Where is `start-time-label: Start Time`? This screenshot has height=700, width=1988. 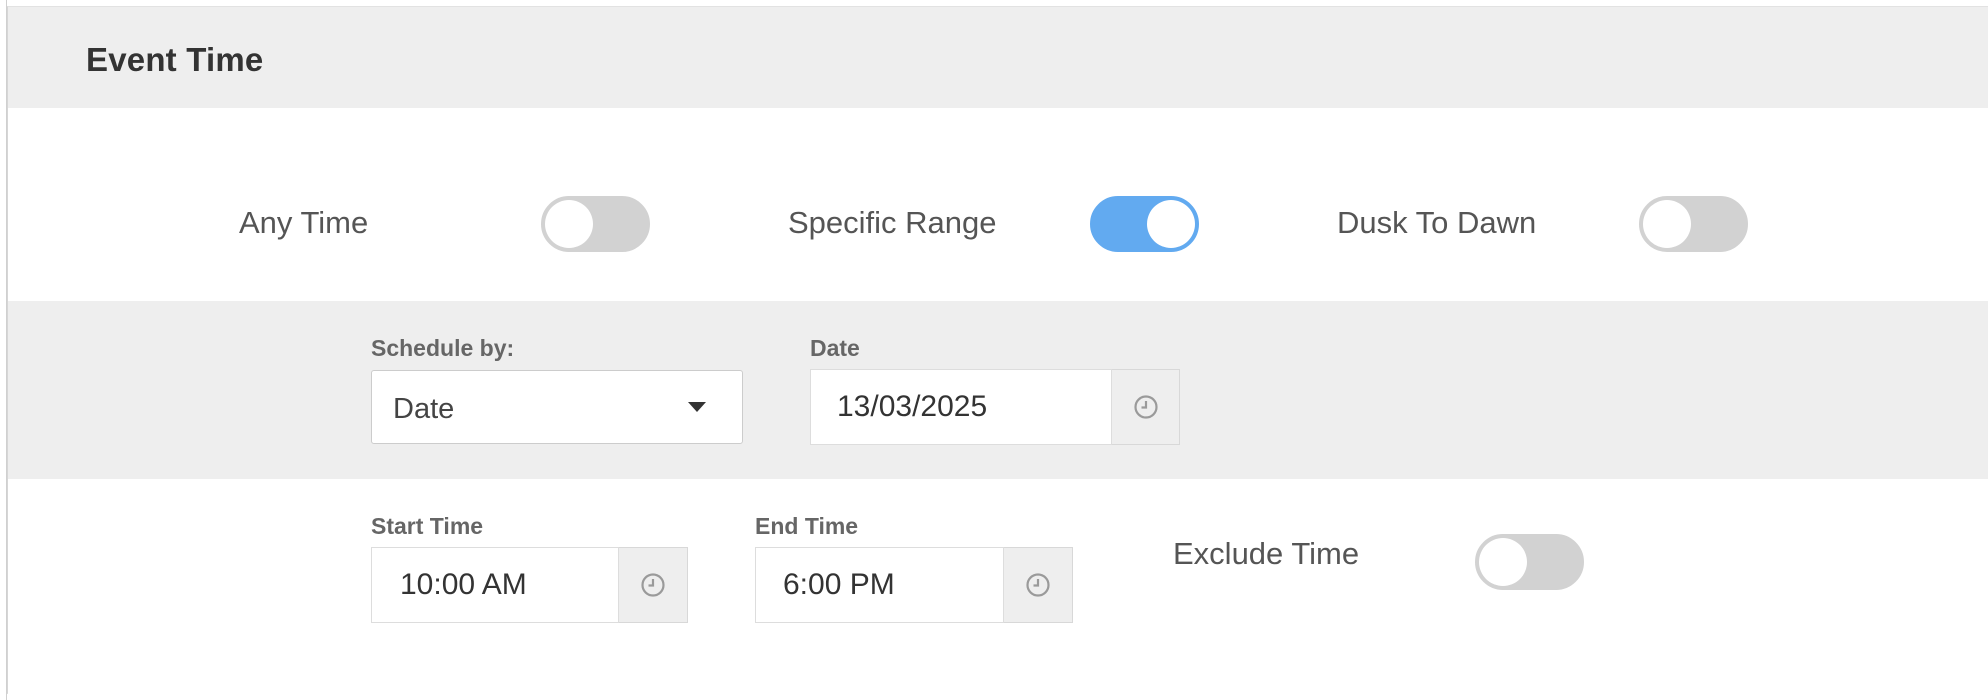
start-time-label: Start Time is located at coordinates (427, 526).